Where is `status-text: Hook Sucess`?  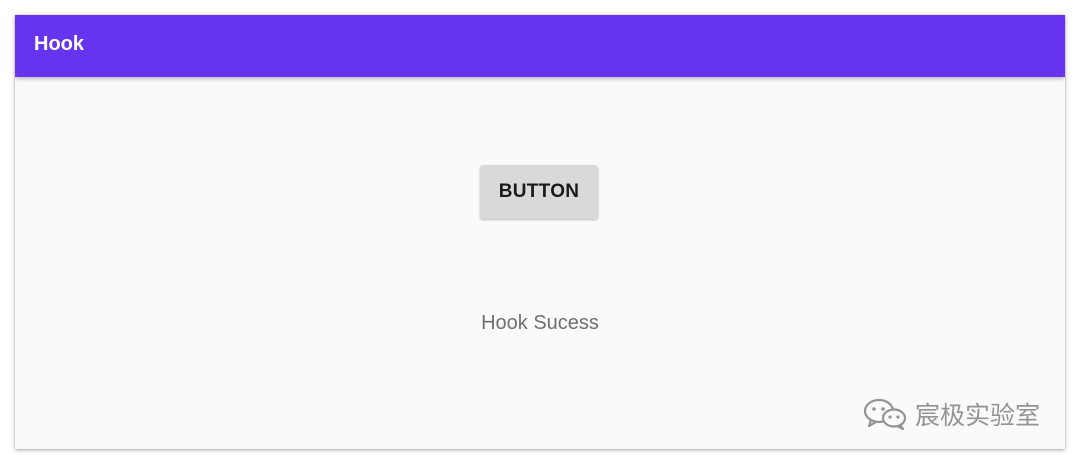
status-text: Hook Sucess is located at coordinates (540, 323).